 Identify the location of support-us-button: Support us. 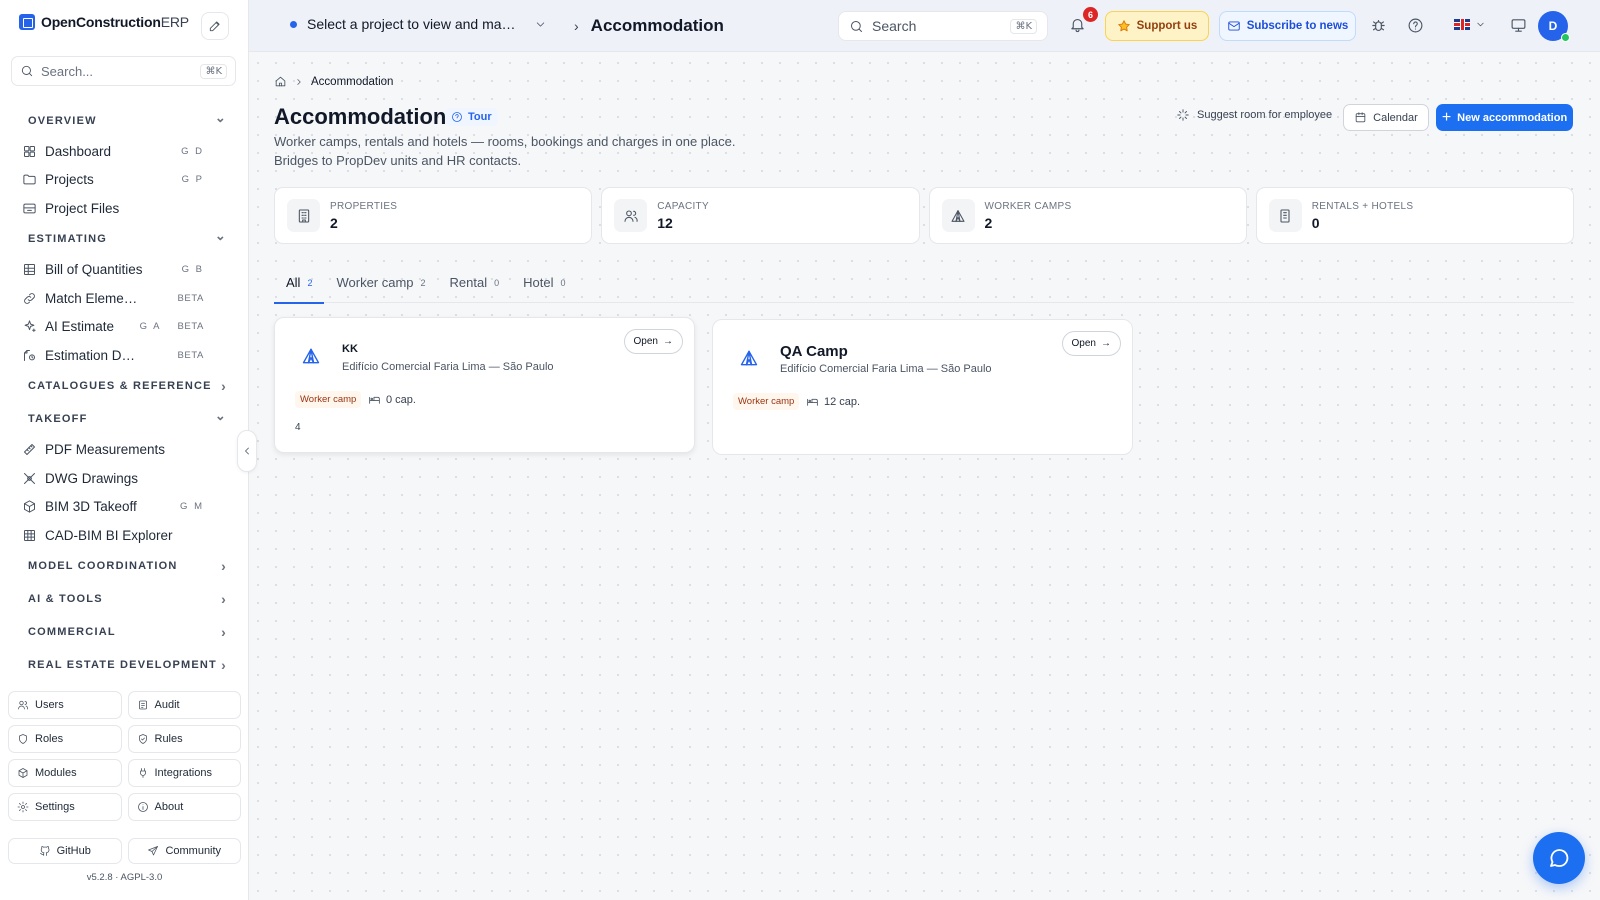
(1157, 26).